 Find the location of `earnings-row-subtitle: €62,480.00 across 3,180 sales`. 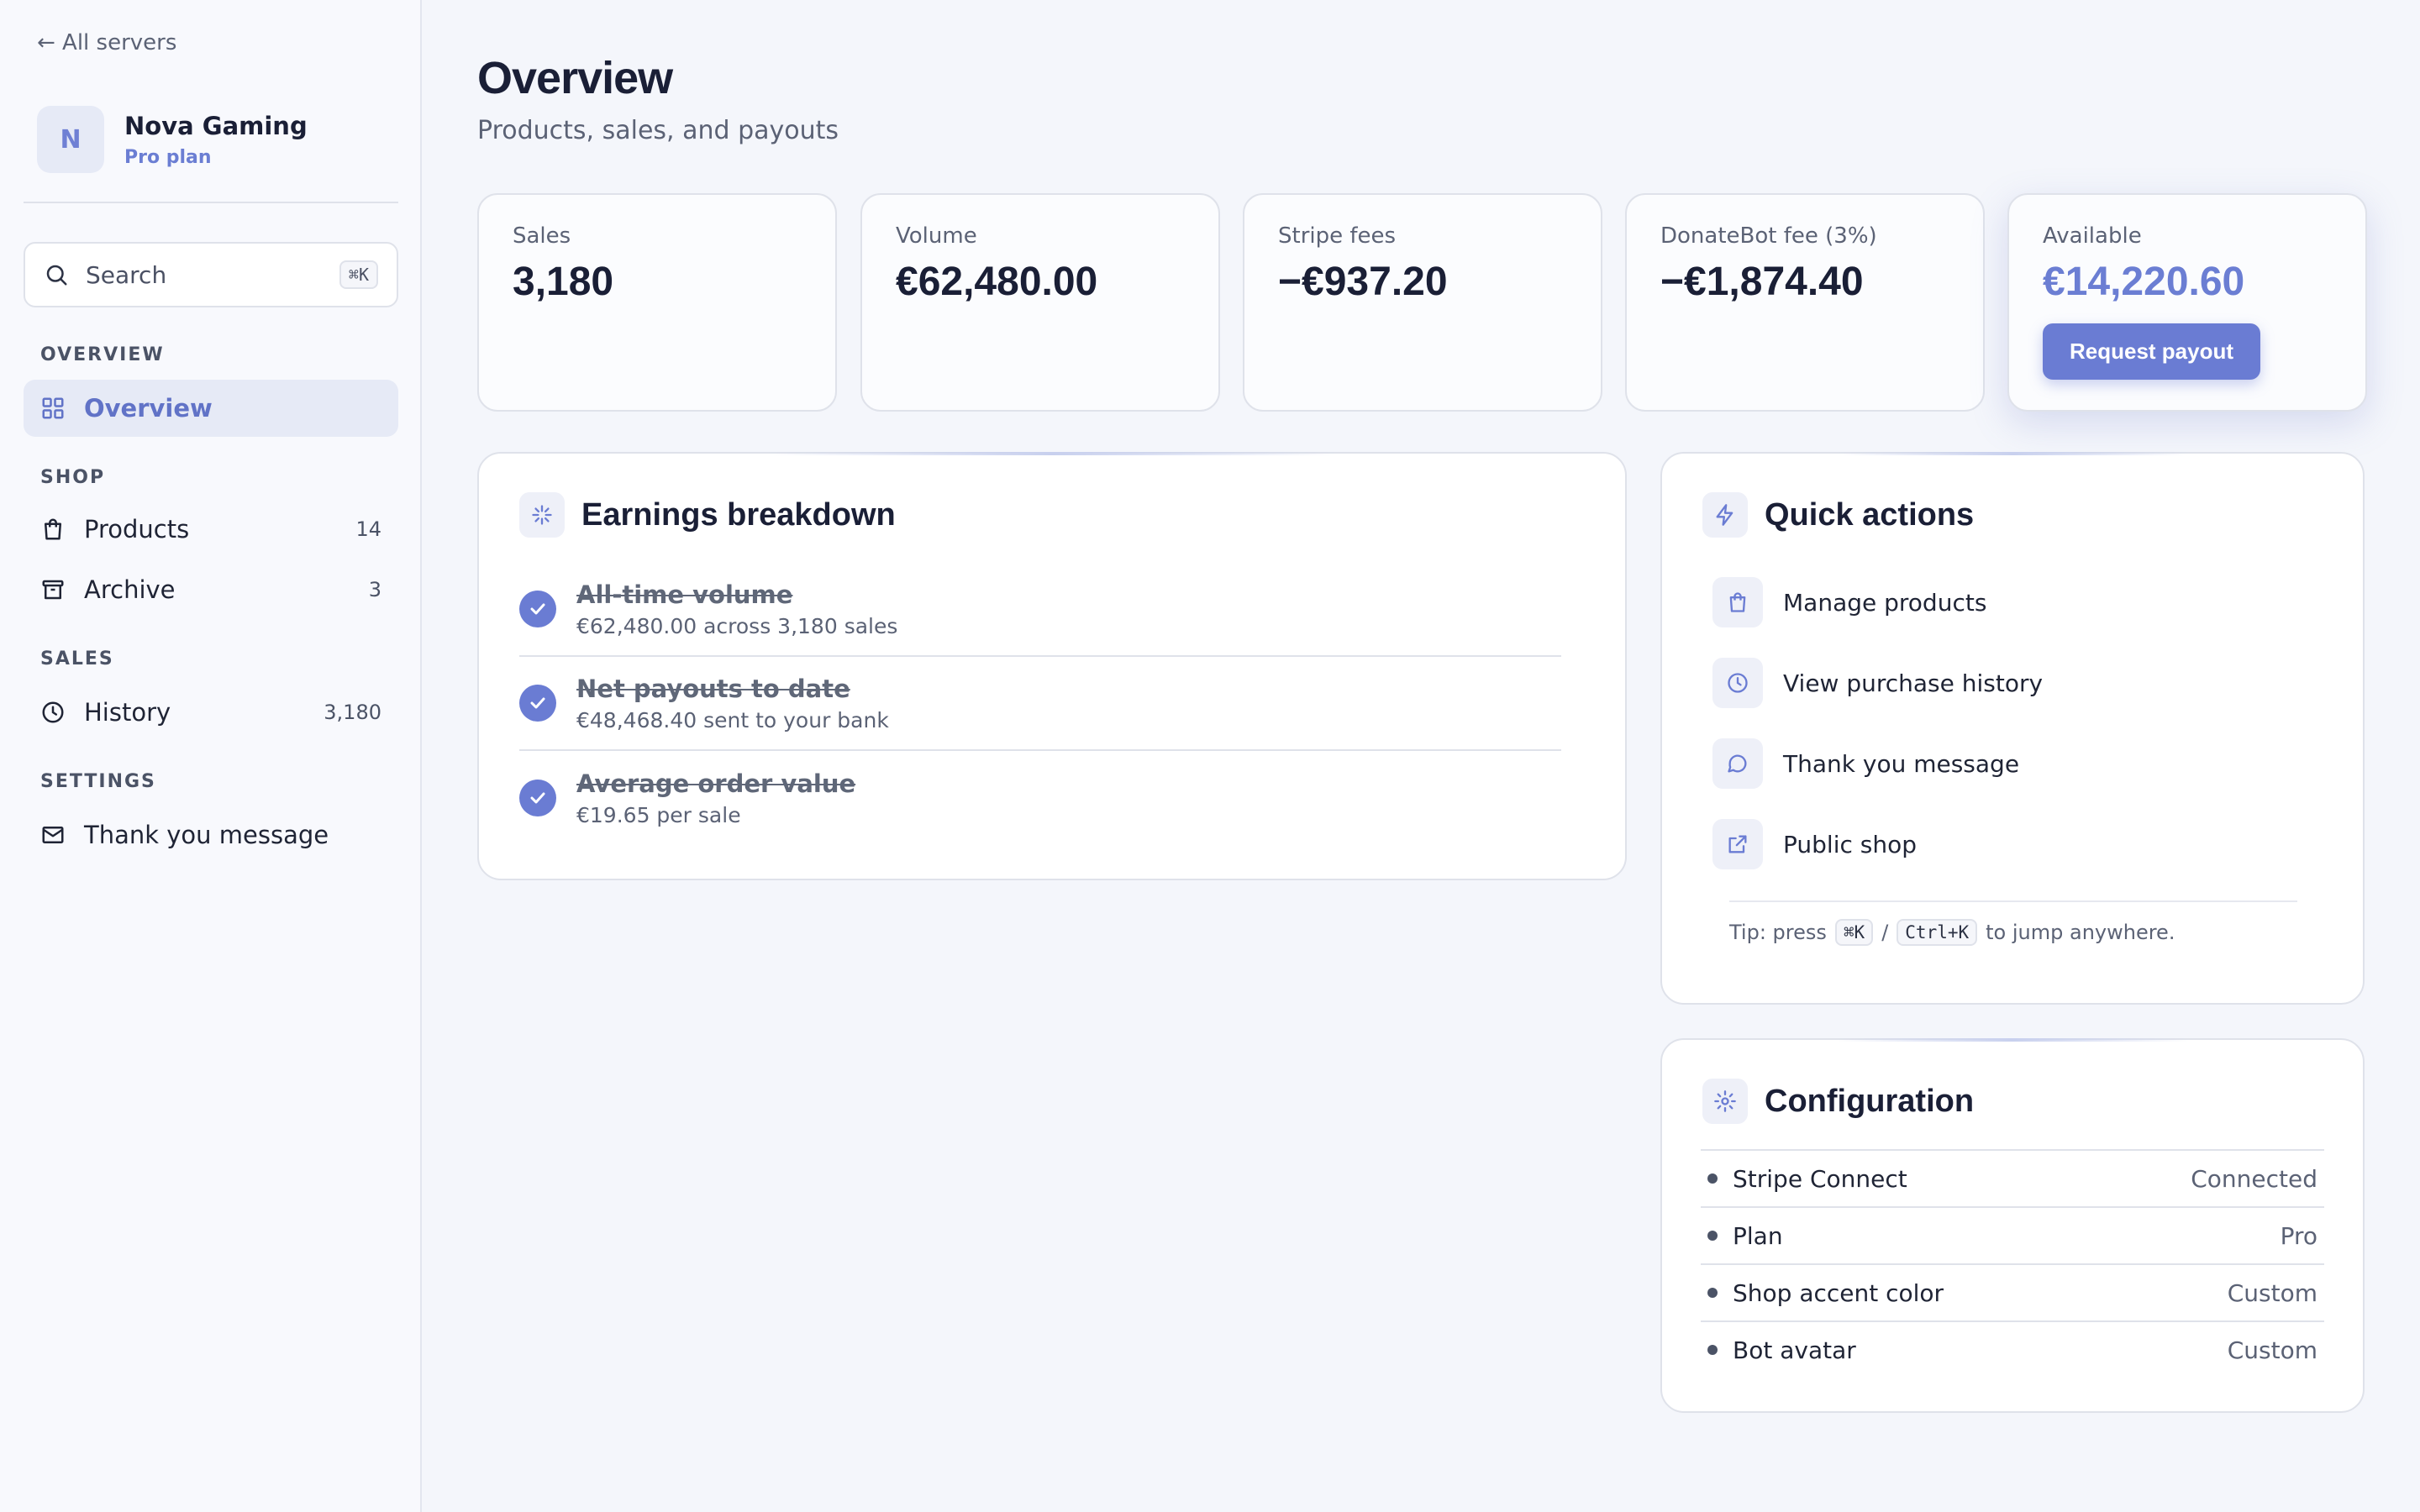

earnings-row-subtitle: €62,480.00 across 3,180 sales is located at coordinates (737, 625).